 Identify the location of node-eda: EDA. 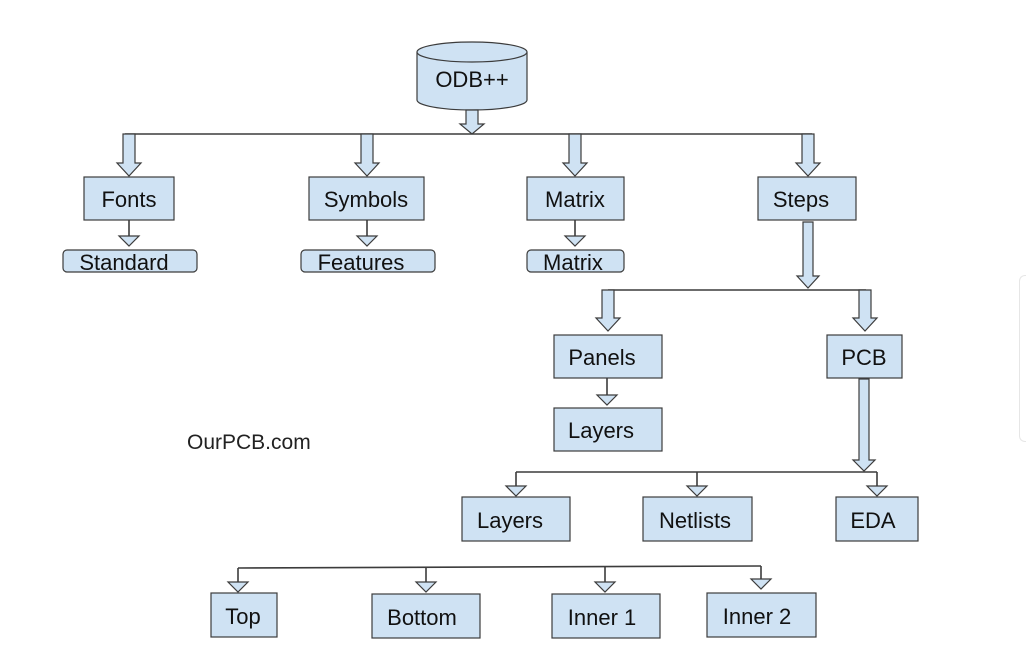
(877, 519).